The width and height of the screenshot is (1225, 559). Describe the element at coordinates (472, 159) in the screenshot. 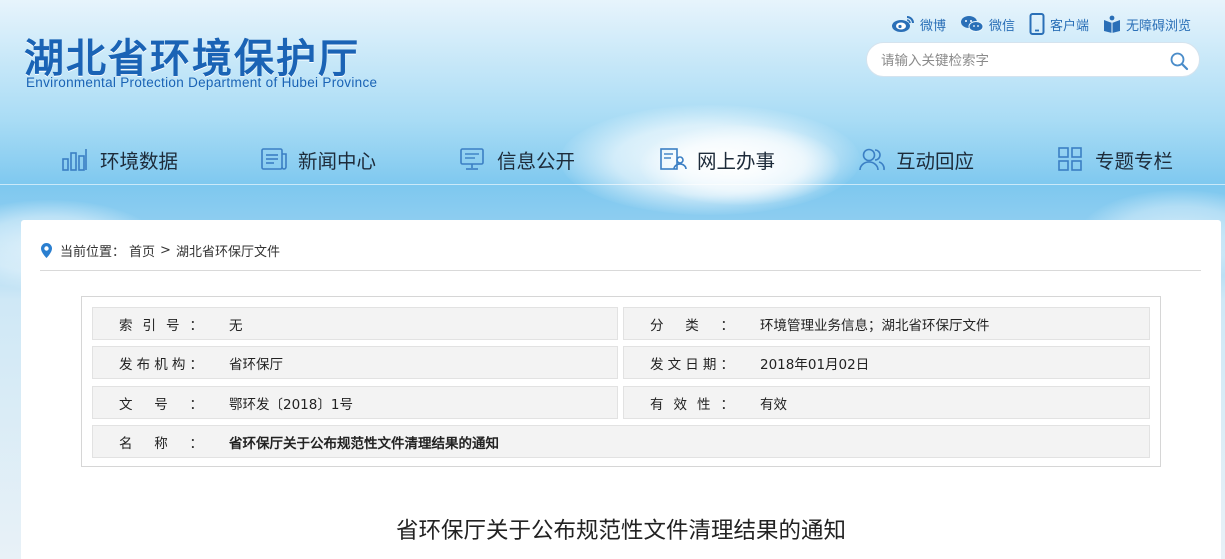

I see `monitor-icon` at that location.